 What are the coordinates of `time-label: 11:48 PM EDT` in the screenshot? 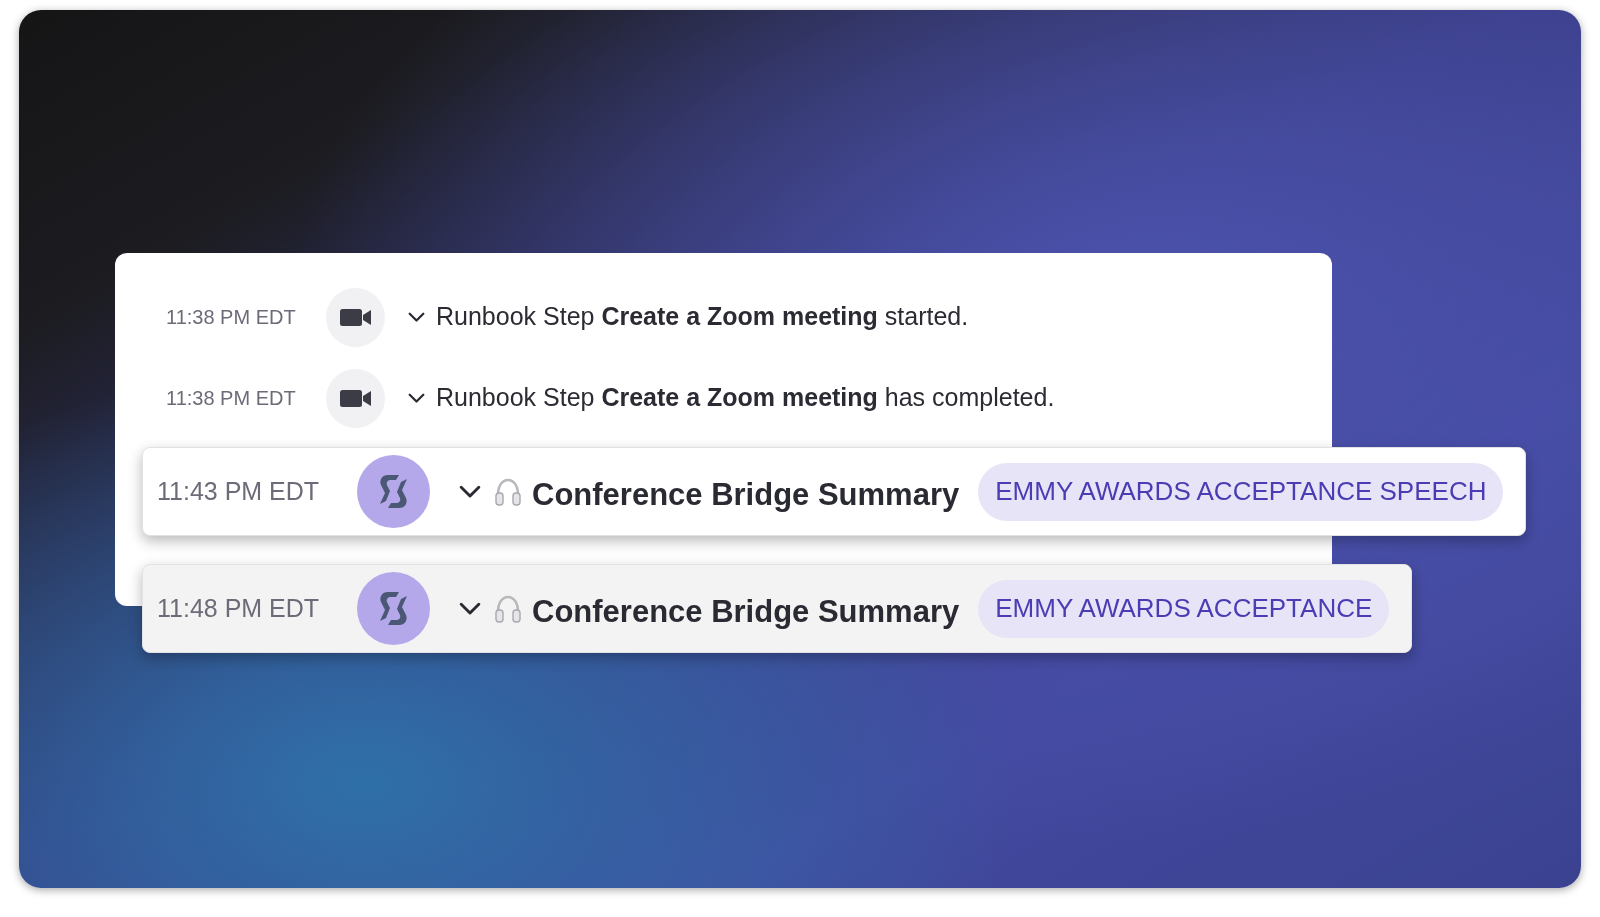 It's located at (238, 607).